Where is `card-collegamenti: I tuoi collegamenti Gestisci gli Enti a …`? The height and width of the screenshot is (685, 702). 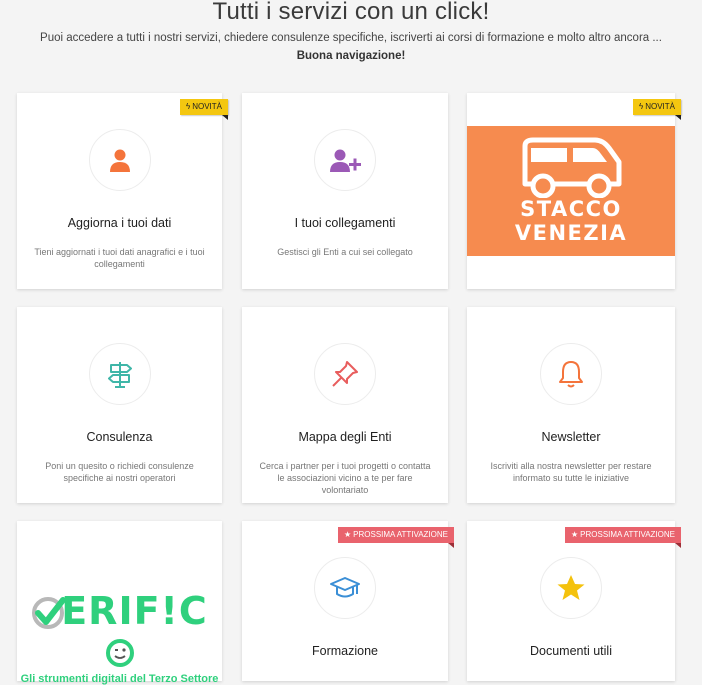
card-collegamenti: I tuoi collegamenti Gestisci gli Enti a … is located at coordinates (345, 191).